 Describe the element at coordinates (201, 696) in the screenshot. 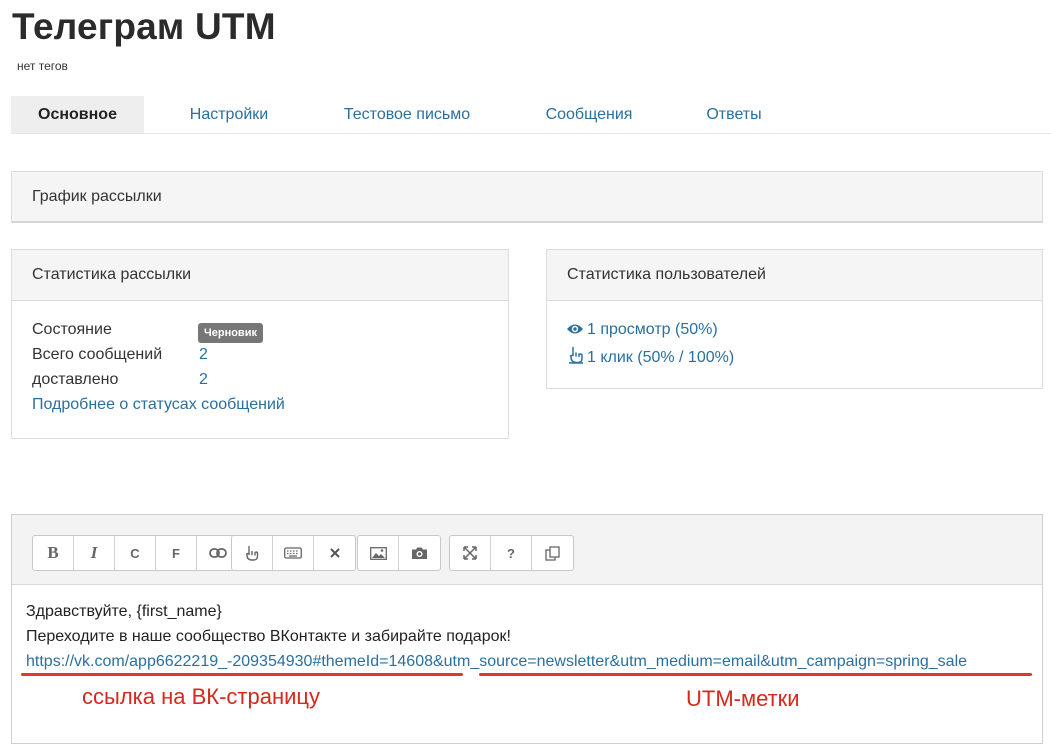

I see `vk-link-annotation: ссылка на ВК-страницу` at that location.